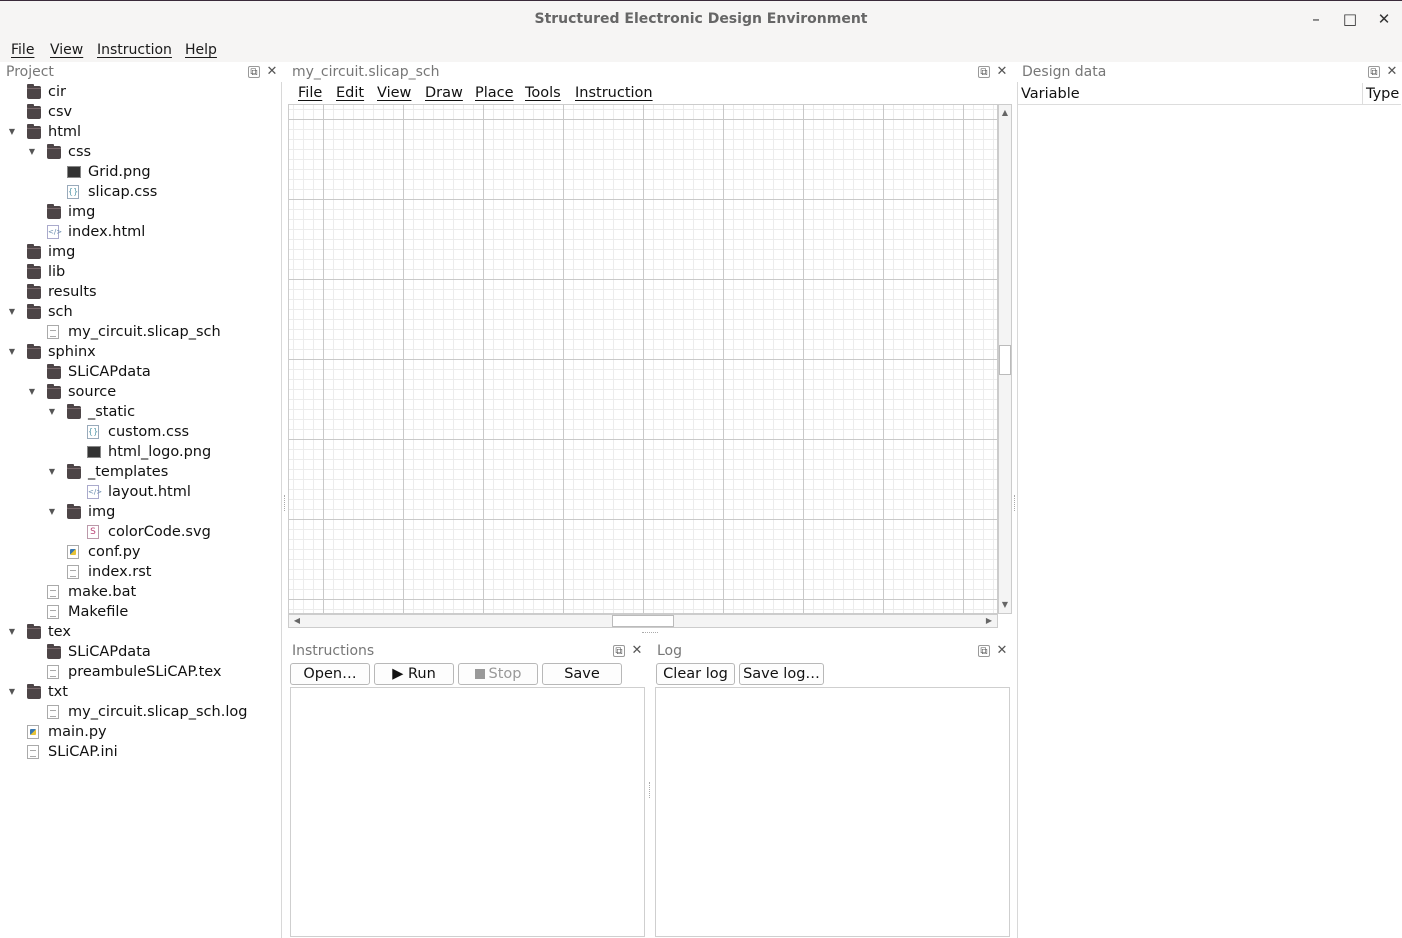 The width and height of the screenshot is (1402, 938). What do you see at coordinates (141, 632) in the screenshot?
I see `tree-item: ▼ tex` at bounding box center [141, 632].